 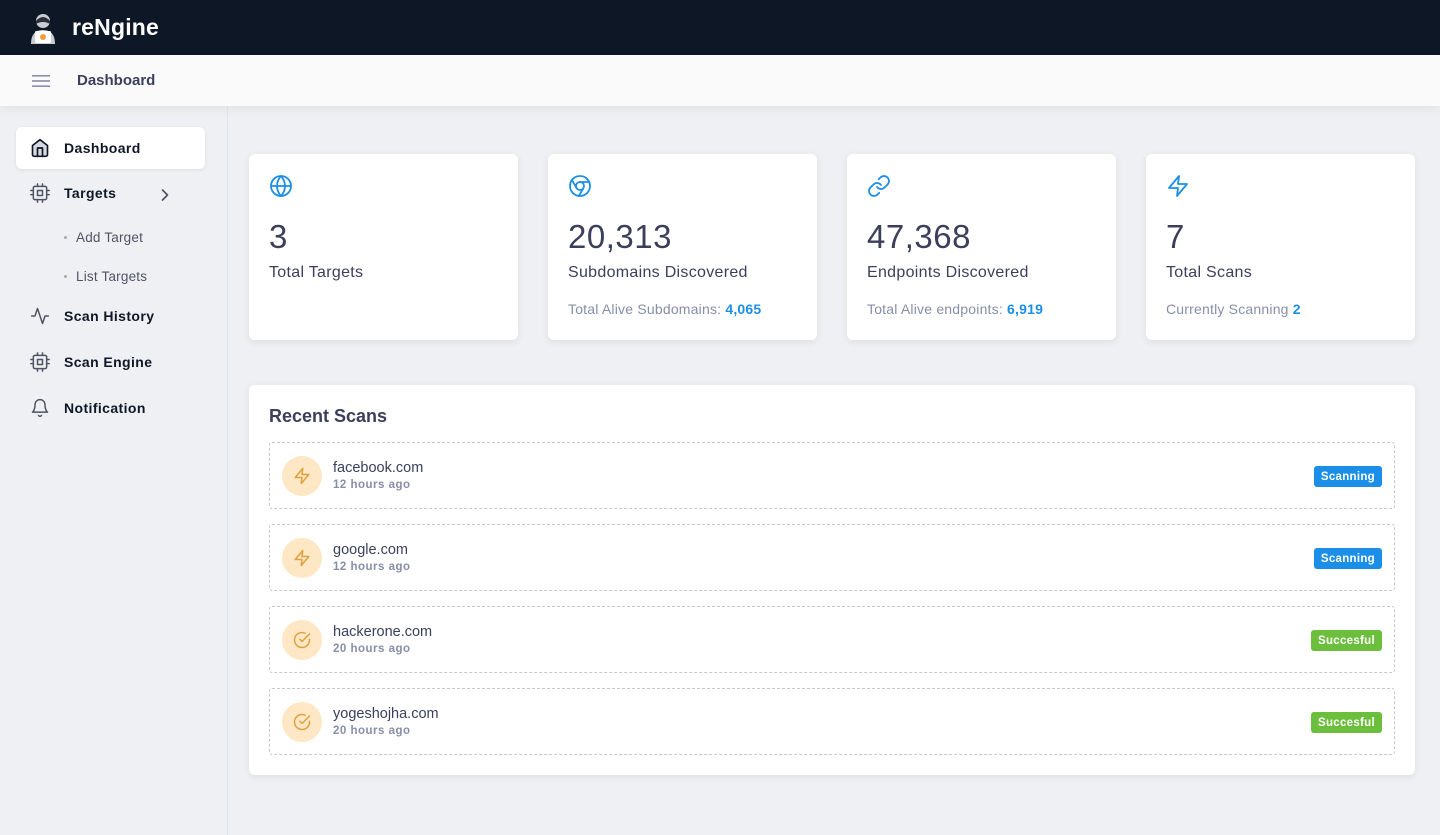 I want to click on sidebar-item-targets: Targets, so click(x=110, y=193).